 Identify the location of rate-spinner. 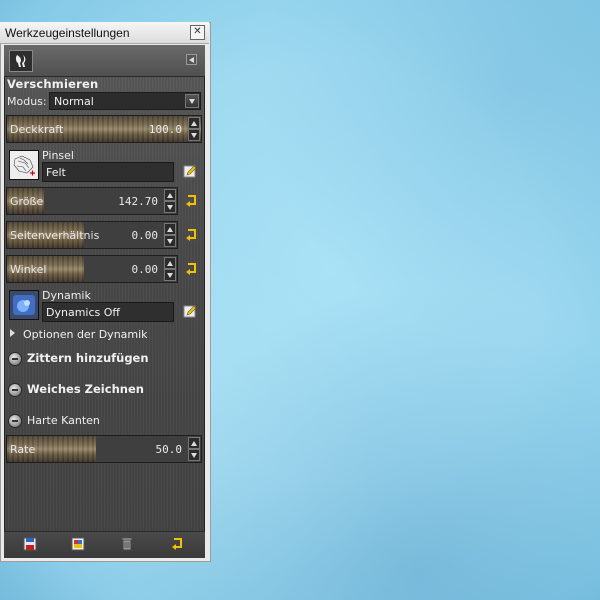
(194, 449).